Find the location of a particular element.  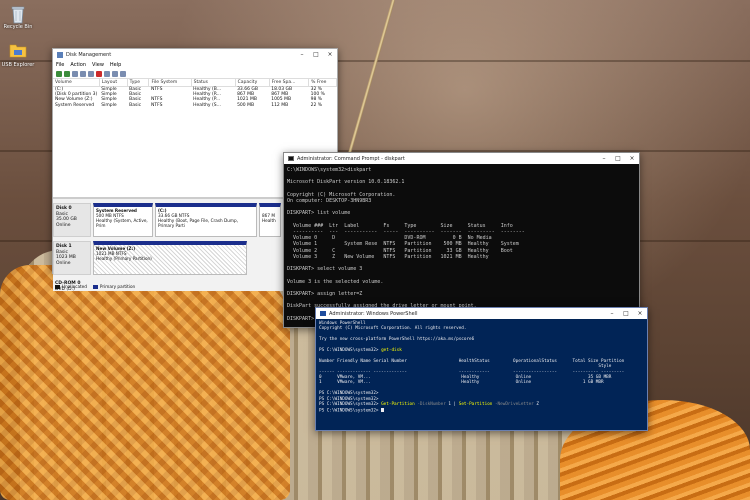

legend-unallocated: Unallocated is located at coordinates (71, 286).